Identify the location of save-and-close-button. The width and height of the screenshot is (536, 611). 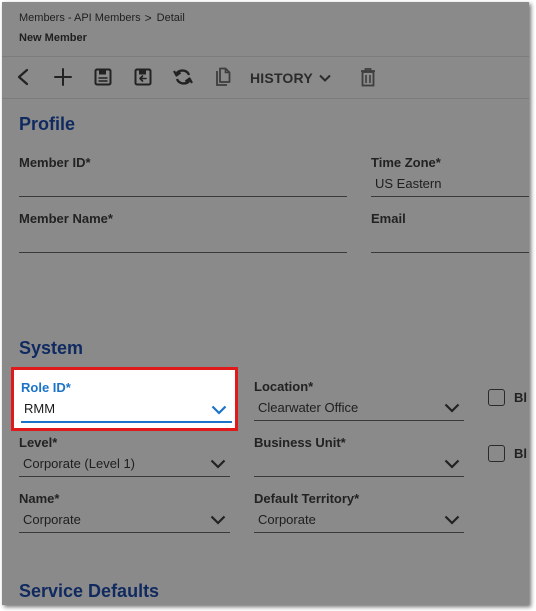
(143, 77).